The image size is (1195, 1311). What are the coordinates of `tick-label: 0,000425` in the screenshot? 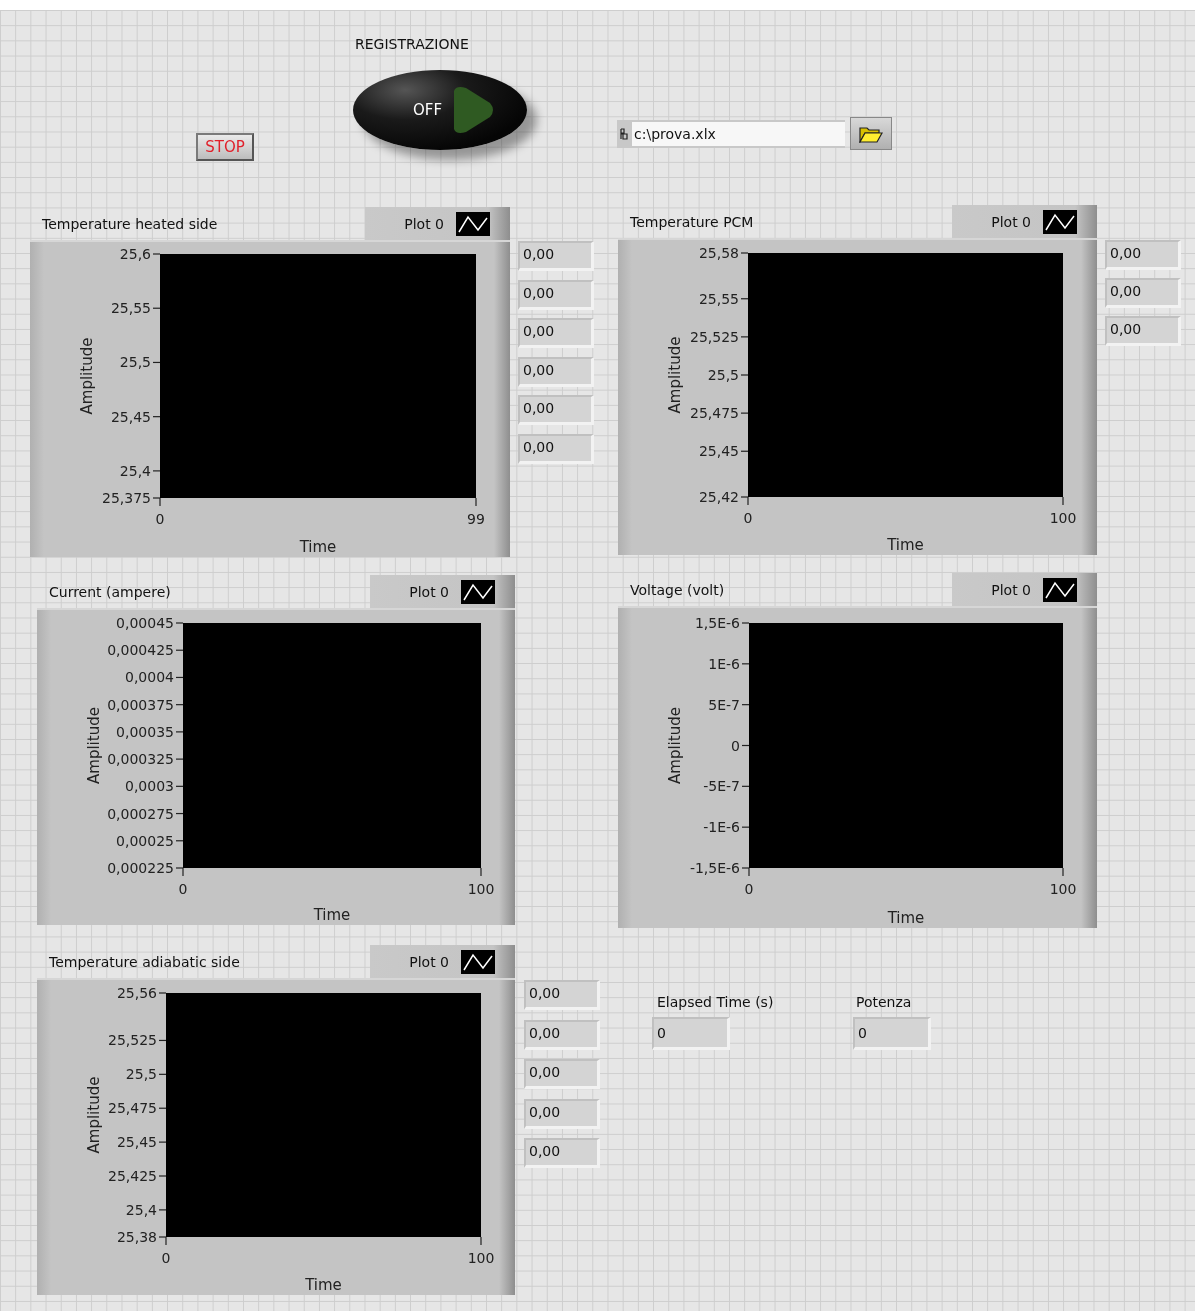 It's located at (140, 650).